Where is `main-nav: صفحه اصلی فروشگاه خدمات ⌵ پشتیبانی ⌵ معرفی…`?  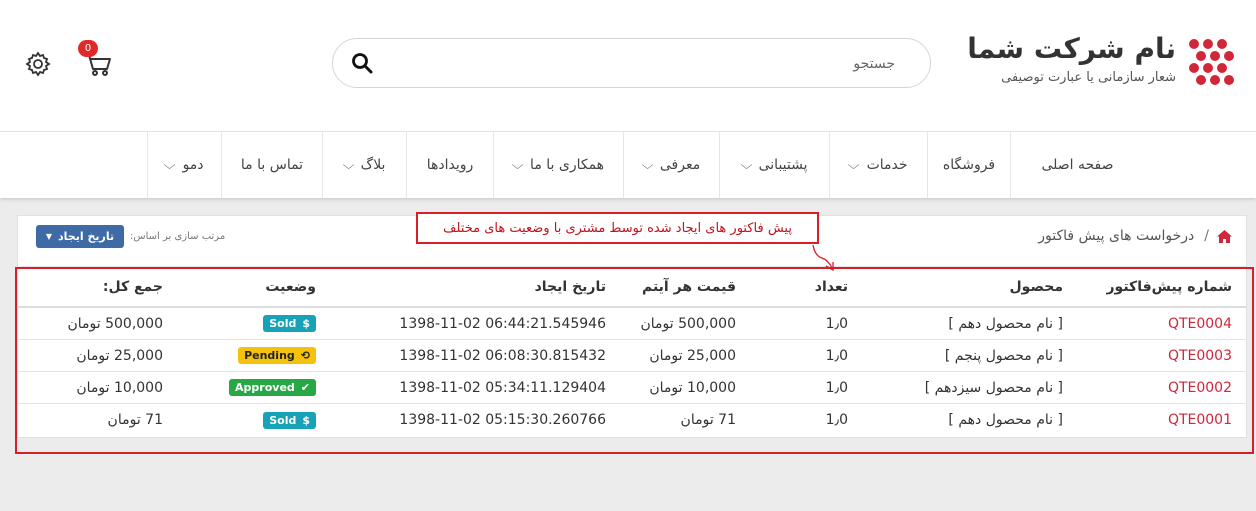
main-nav: صفحه اصلی فروشگاه خدمات ⌵ پشتیبانی ⌵ معرفی… is located at coordinates (628, 164).